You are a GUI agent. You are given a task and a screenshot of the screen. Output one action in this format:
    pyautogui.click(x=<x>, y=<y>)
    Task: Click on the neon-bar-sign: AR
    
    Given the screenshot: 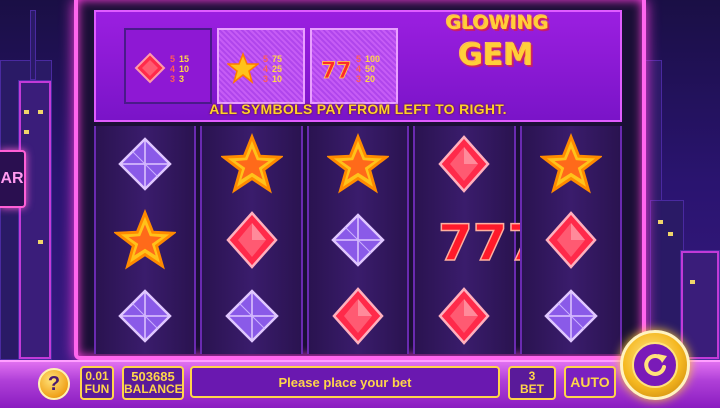 What is the action you would take?
    pyautogui.click(x=13, y=179)
    